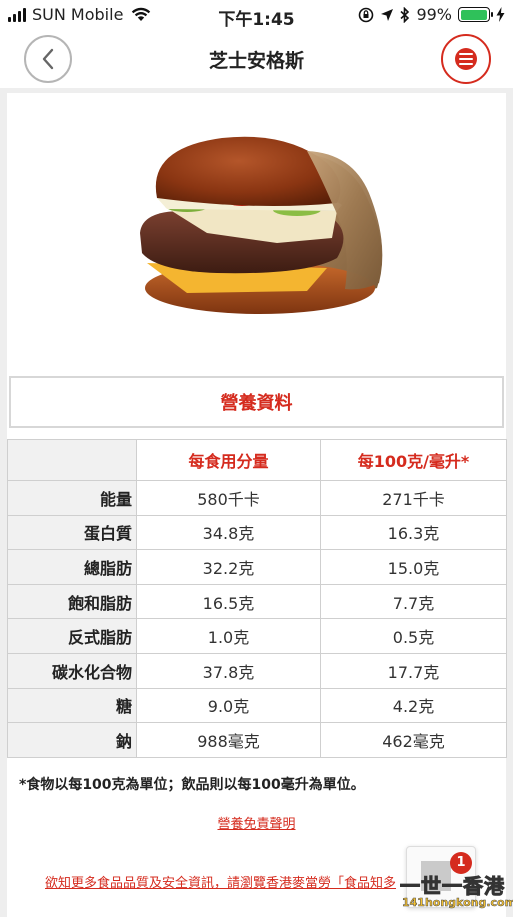 The height and width of the screenshot is (917, 513). I want to click on rotation-lock-icon, so click(366, 14).